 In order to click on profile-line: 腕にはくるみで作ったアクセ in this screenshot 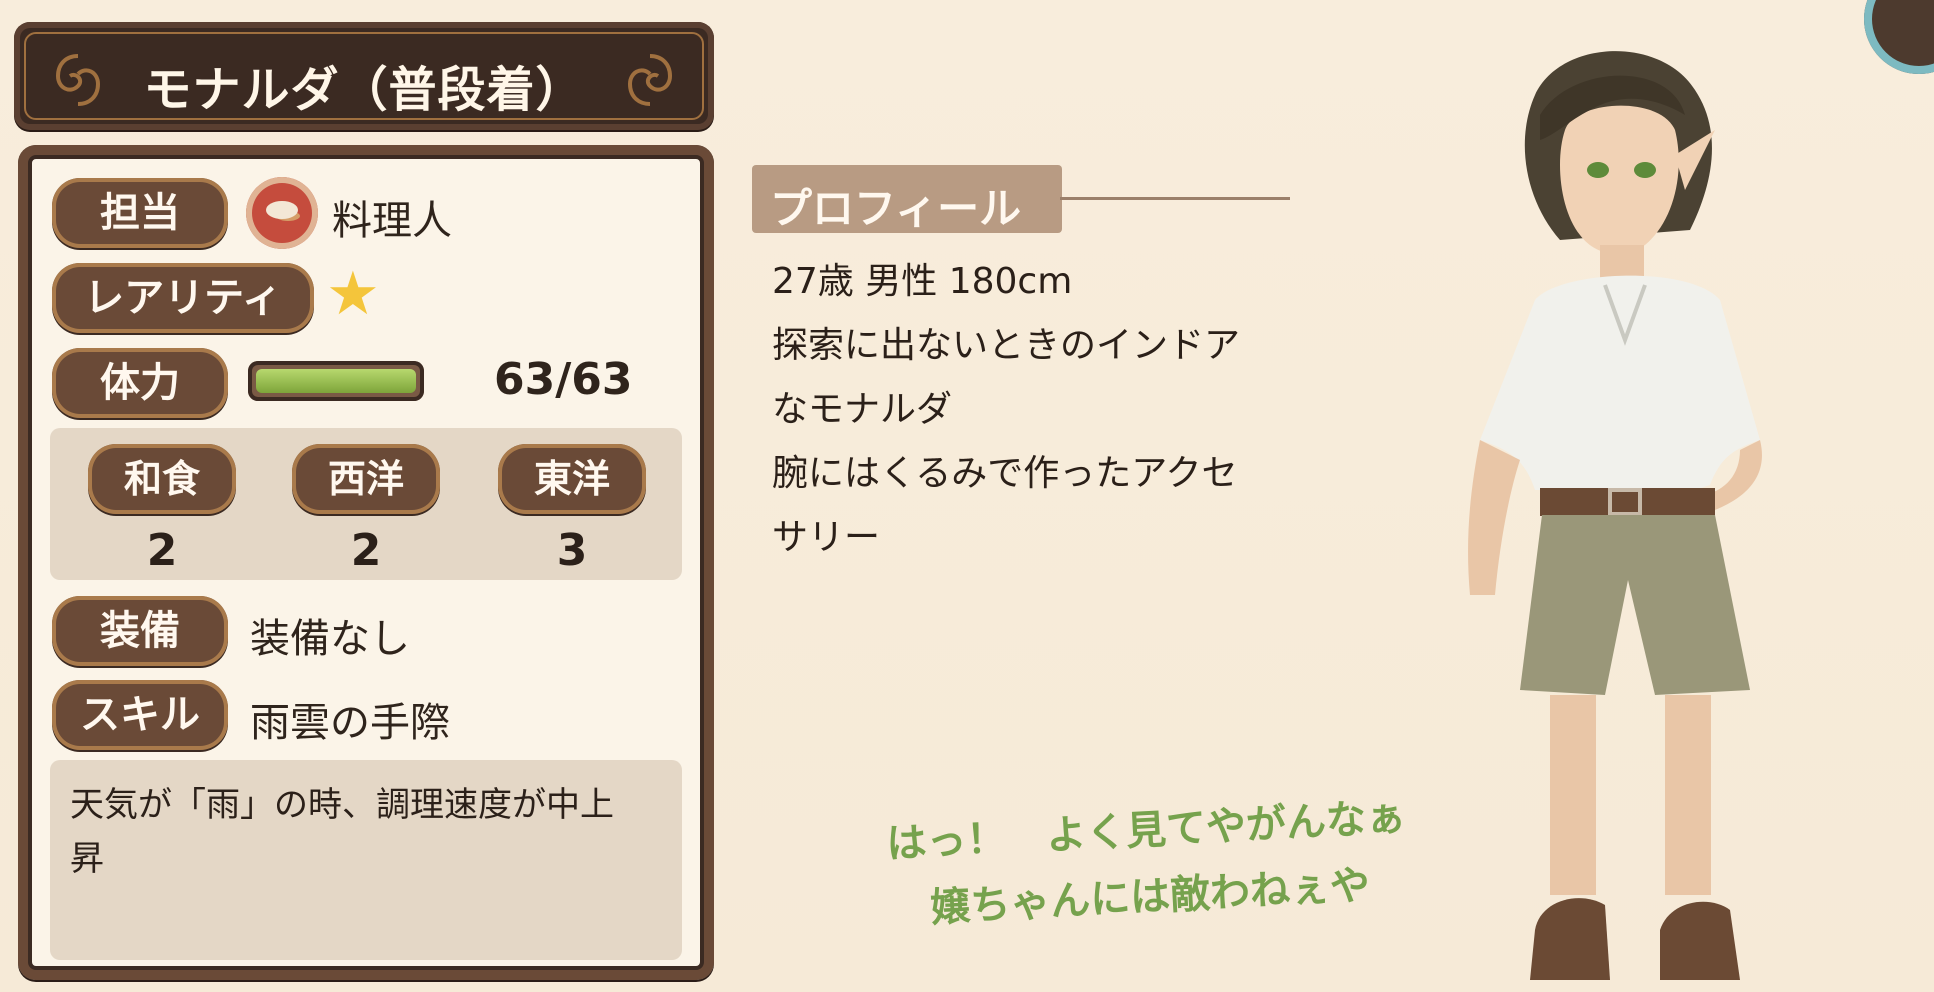, I will do `click(1005, 473)`.